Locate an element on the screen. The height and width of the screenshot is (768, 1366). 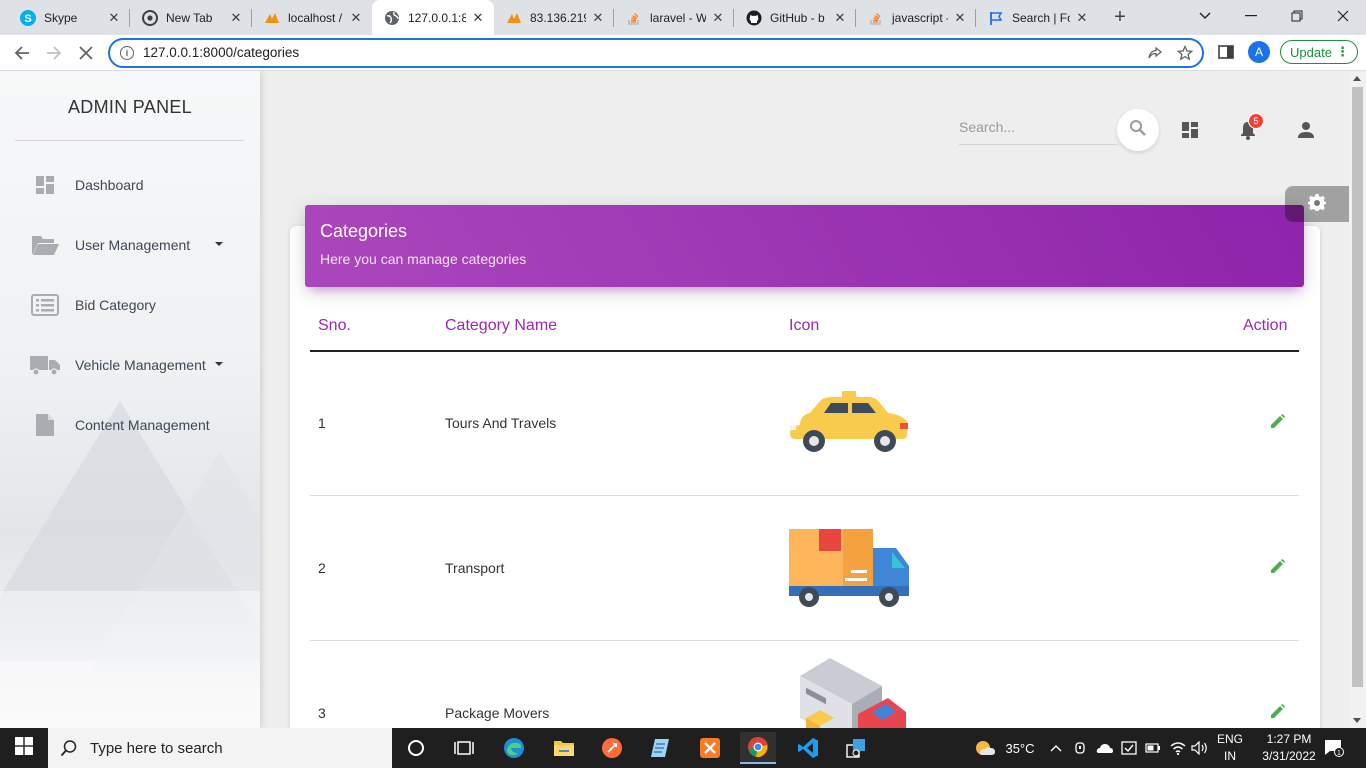
menu-dots-icon: ⋮ is located at coordinates (1342, 52).